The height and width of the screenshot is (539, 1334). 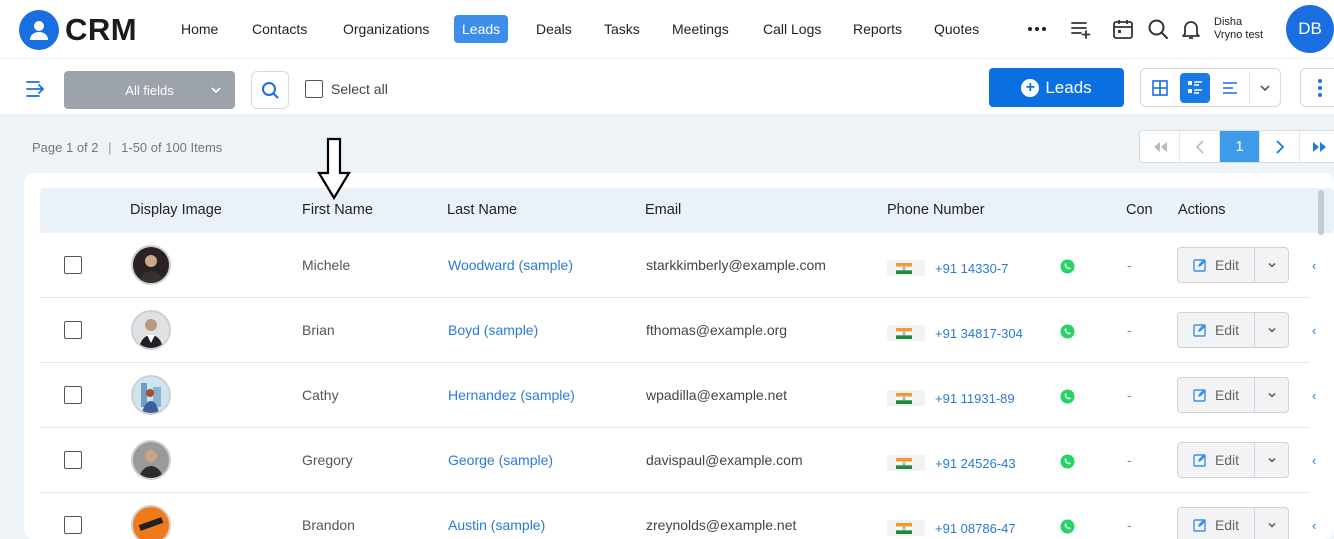 I want to click on search-field-select: All fields, so click(x=149, y=90).